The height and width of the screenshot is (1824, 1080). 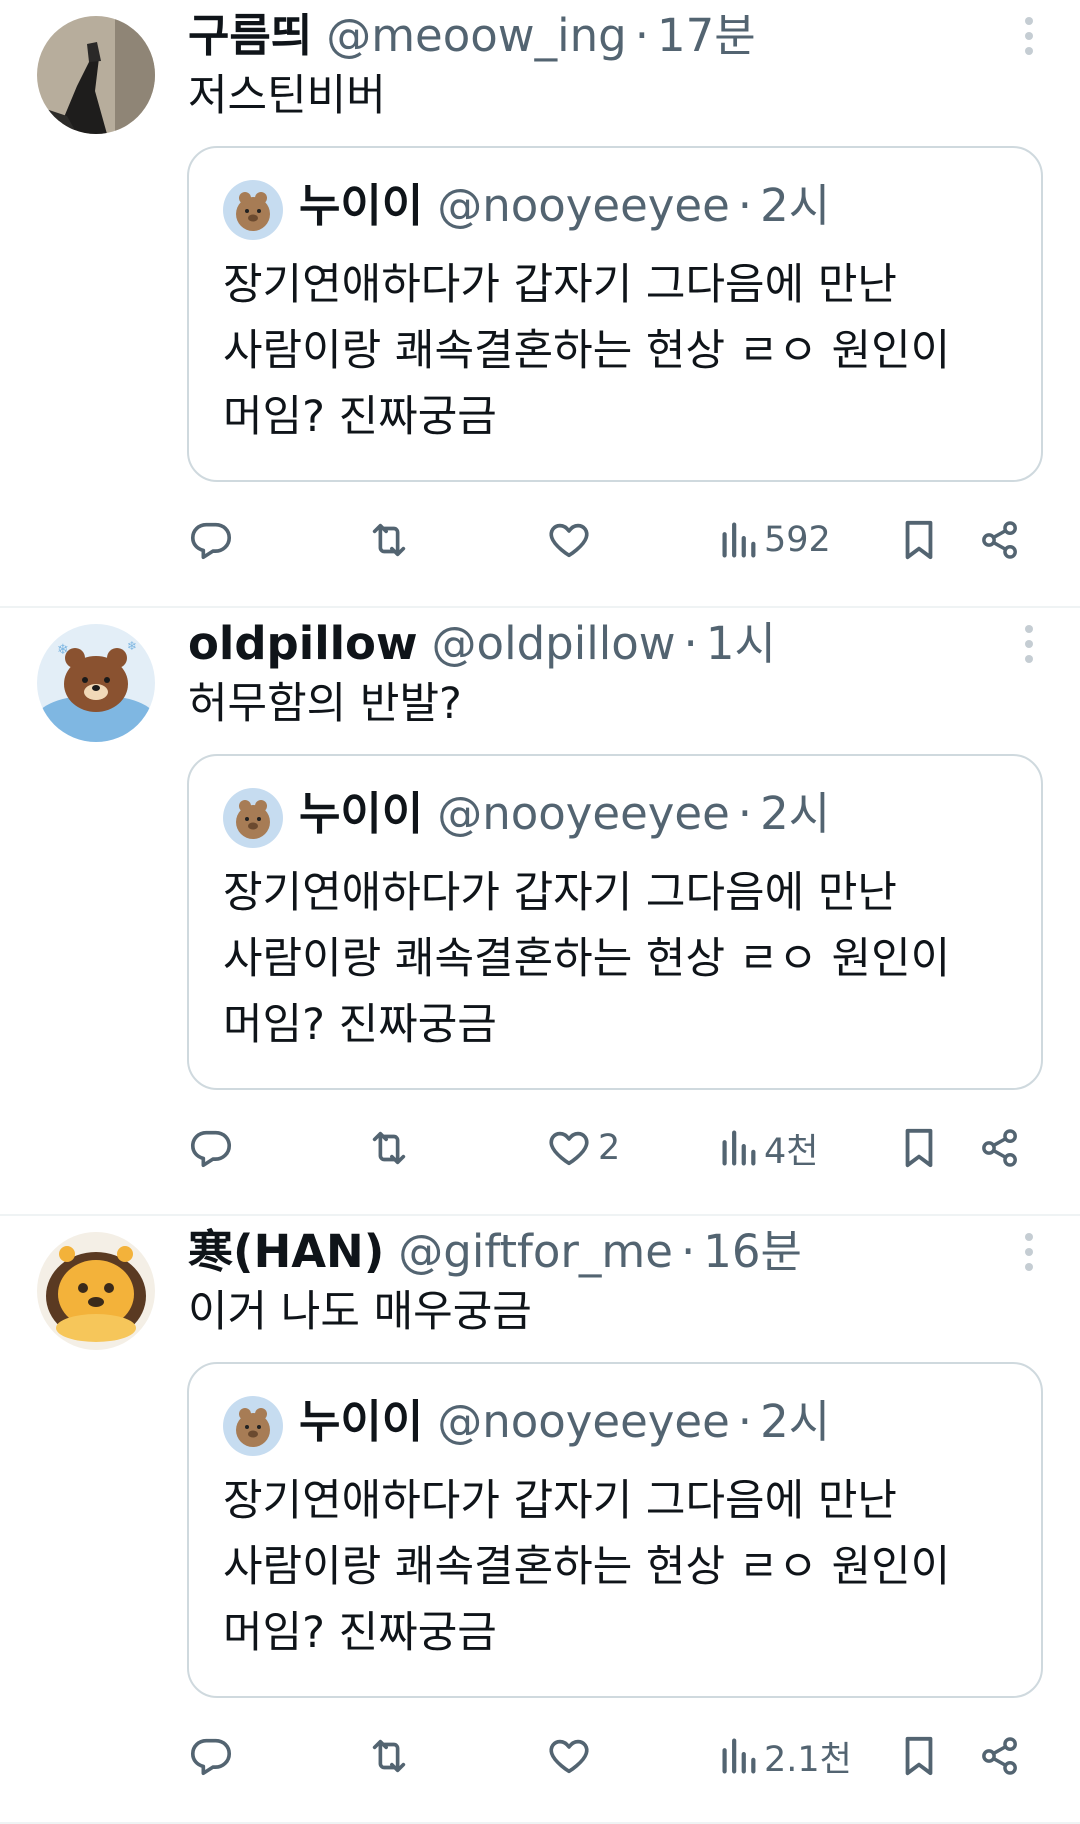 What do you see at coordinates (360, 1312) in the screenshot?
I see `tweet-text: 이거 나도 매우궁금` at bounding box center [360, 1312].